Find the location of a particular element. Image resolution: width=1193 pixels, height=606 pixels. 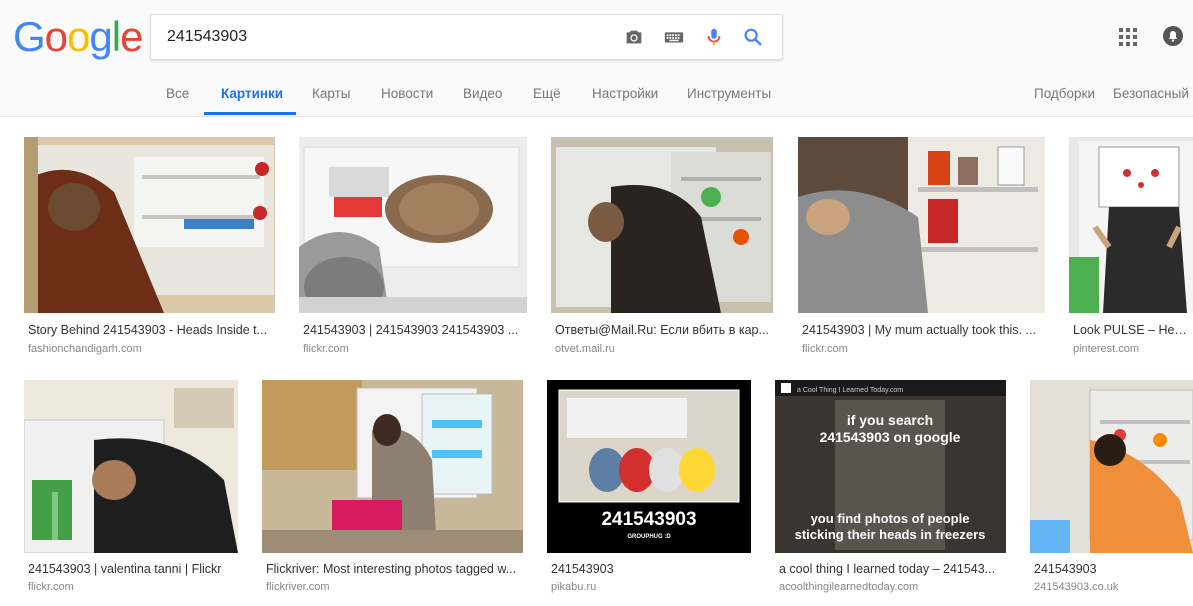

search-icon is located at coordinates (753, 37).